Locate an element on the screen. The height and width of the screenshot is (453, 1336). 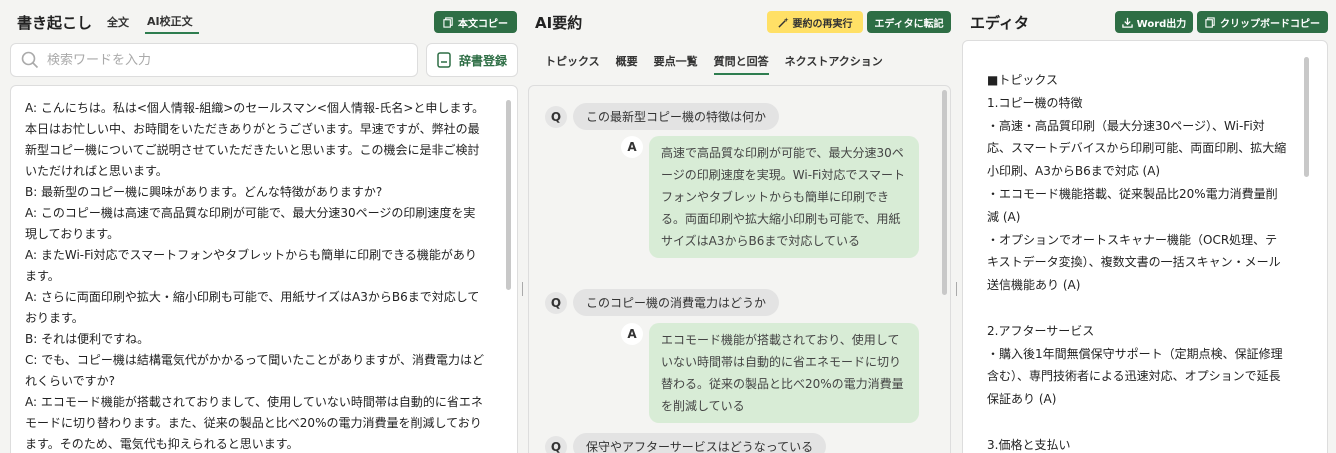
question-row: Q 保守やアフターサービスはどうなっている is located at coordinates (686, 443).